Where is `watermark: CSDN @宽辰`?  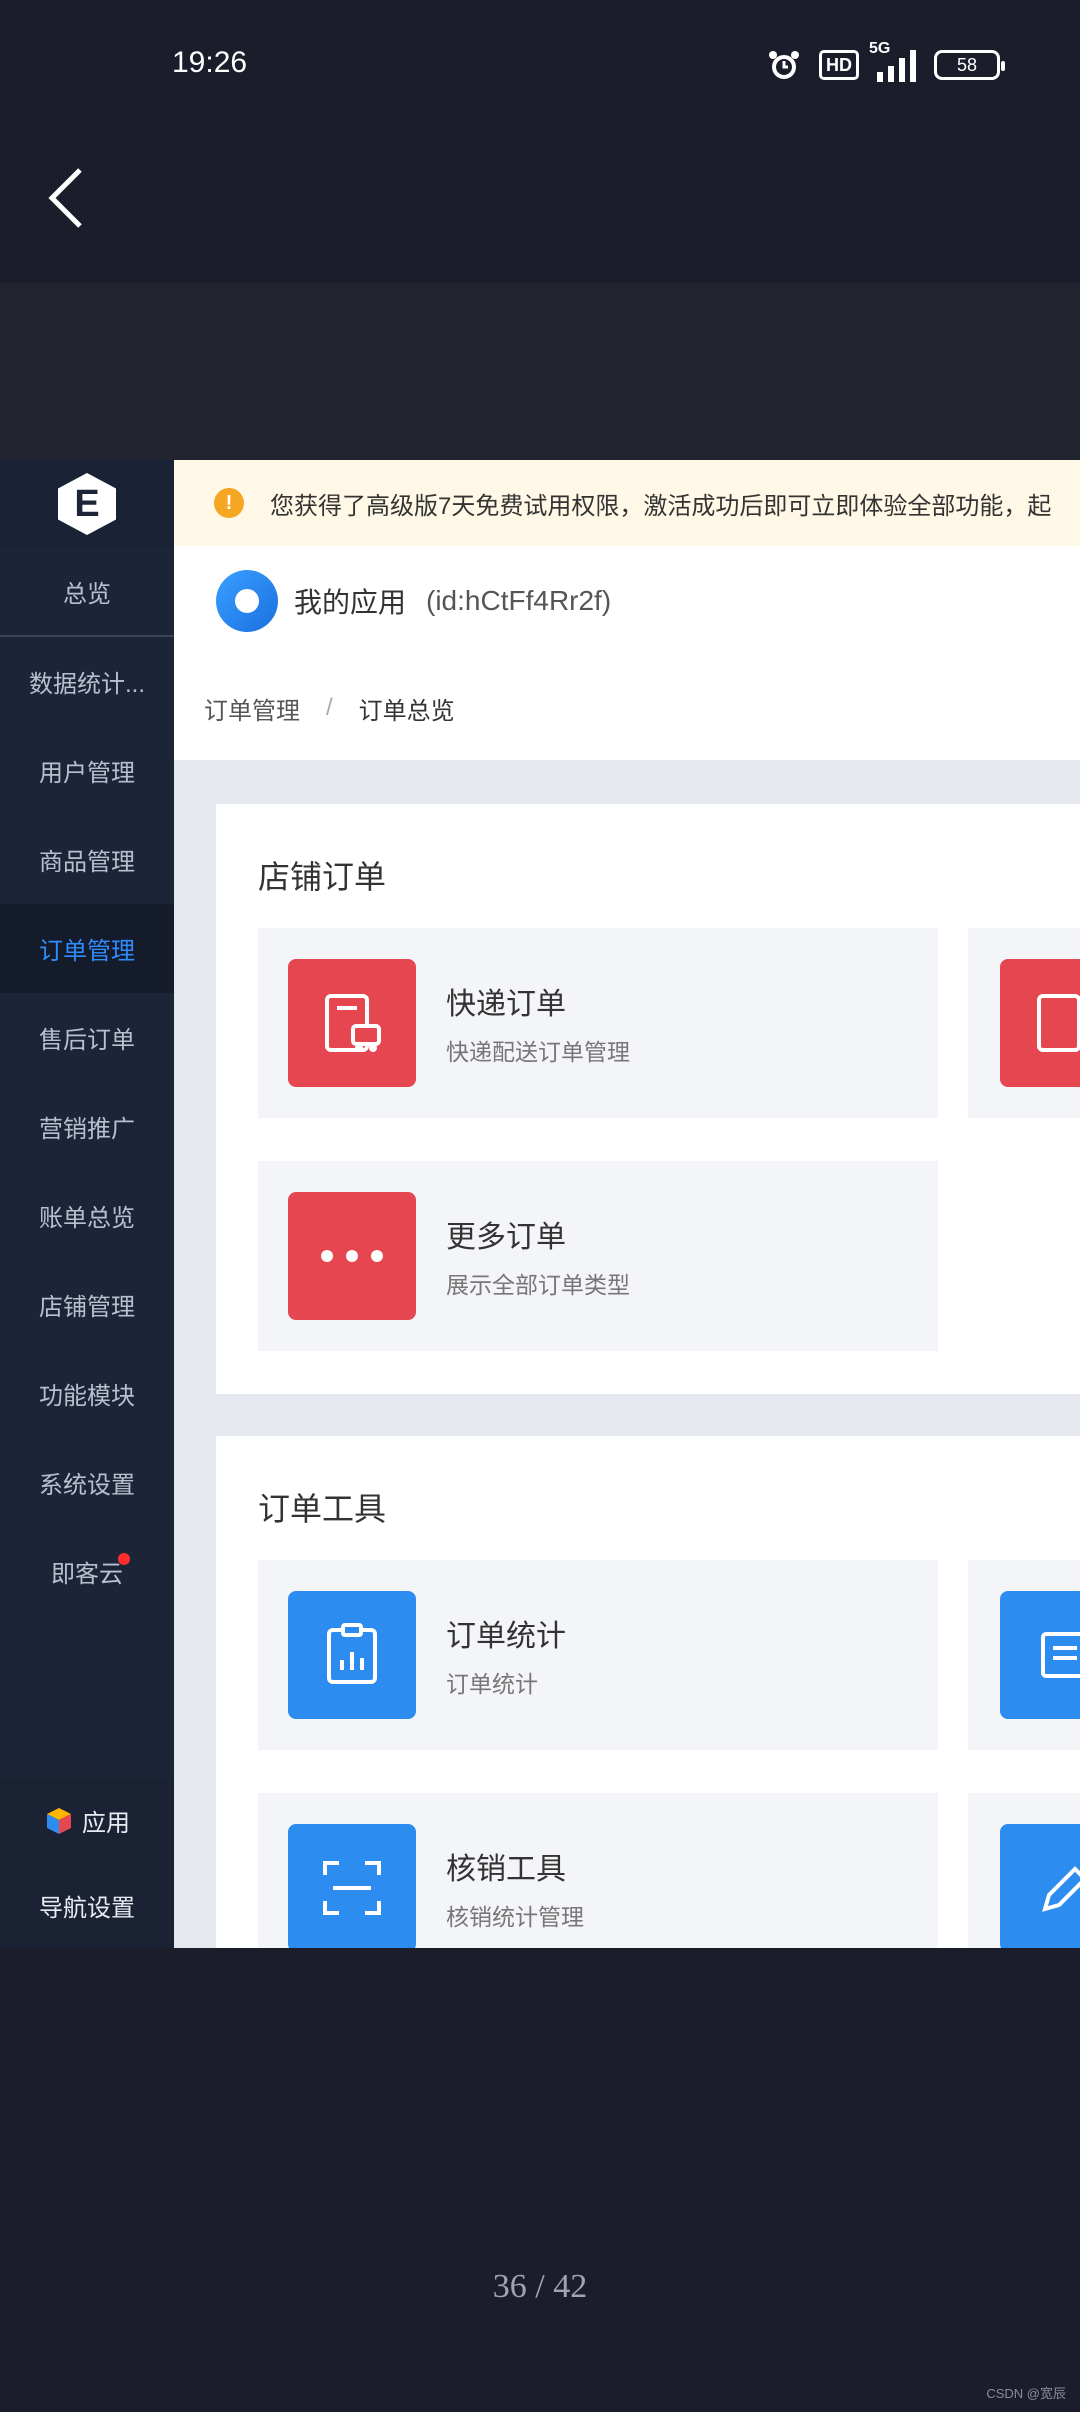
watermark: CSDN @宽辰 is located at coordinates (1026, 2393).